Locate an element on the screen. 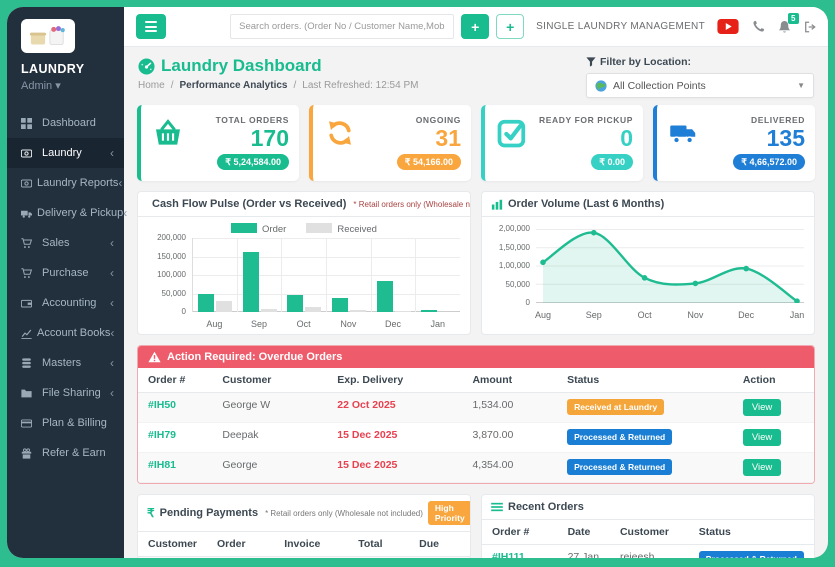  sidebar-item-delivery-pickup: Delivery & Pickup ‹ is located at coordinates (67, 213).